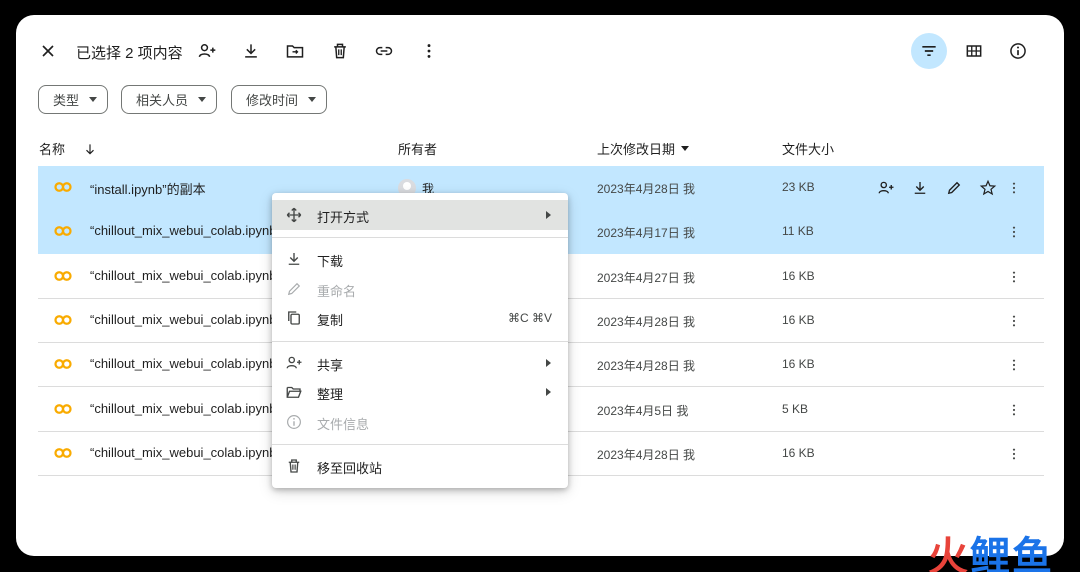  I want to click on copy-link-button, so click(384, 51).